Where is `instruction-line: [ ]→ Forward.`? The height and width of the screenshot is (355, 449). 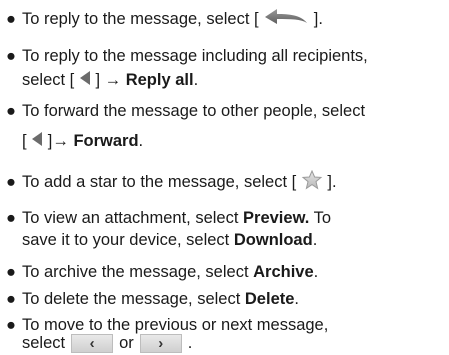
instruction-line: [ ]→ Forward. is located at coordinates (71, 141).